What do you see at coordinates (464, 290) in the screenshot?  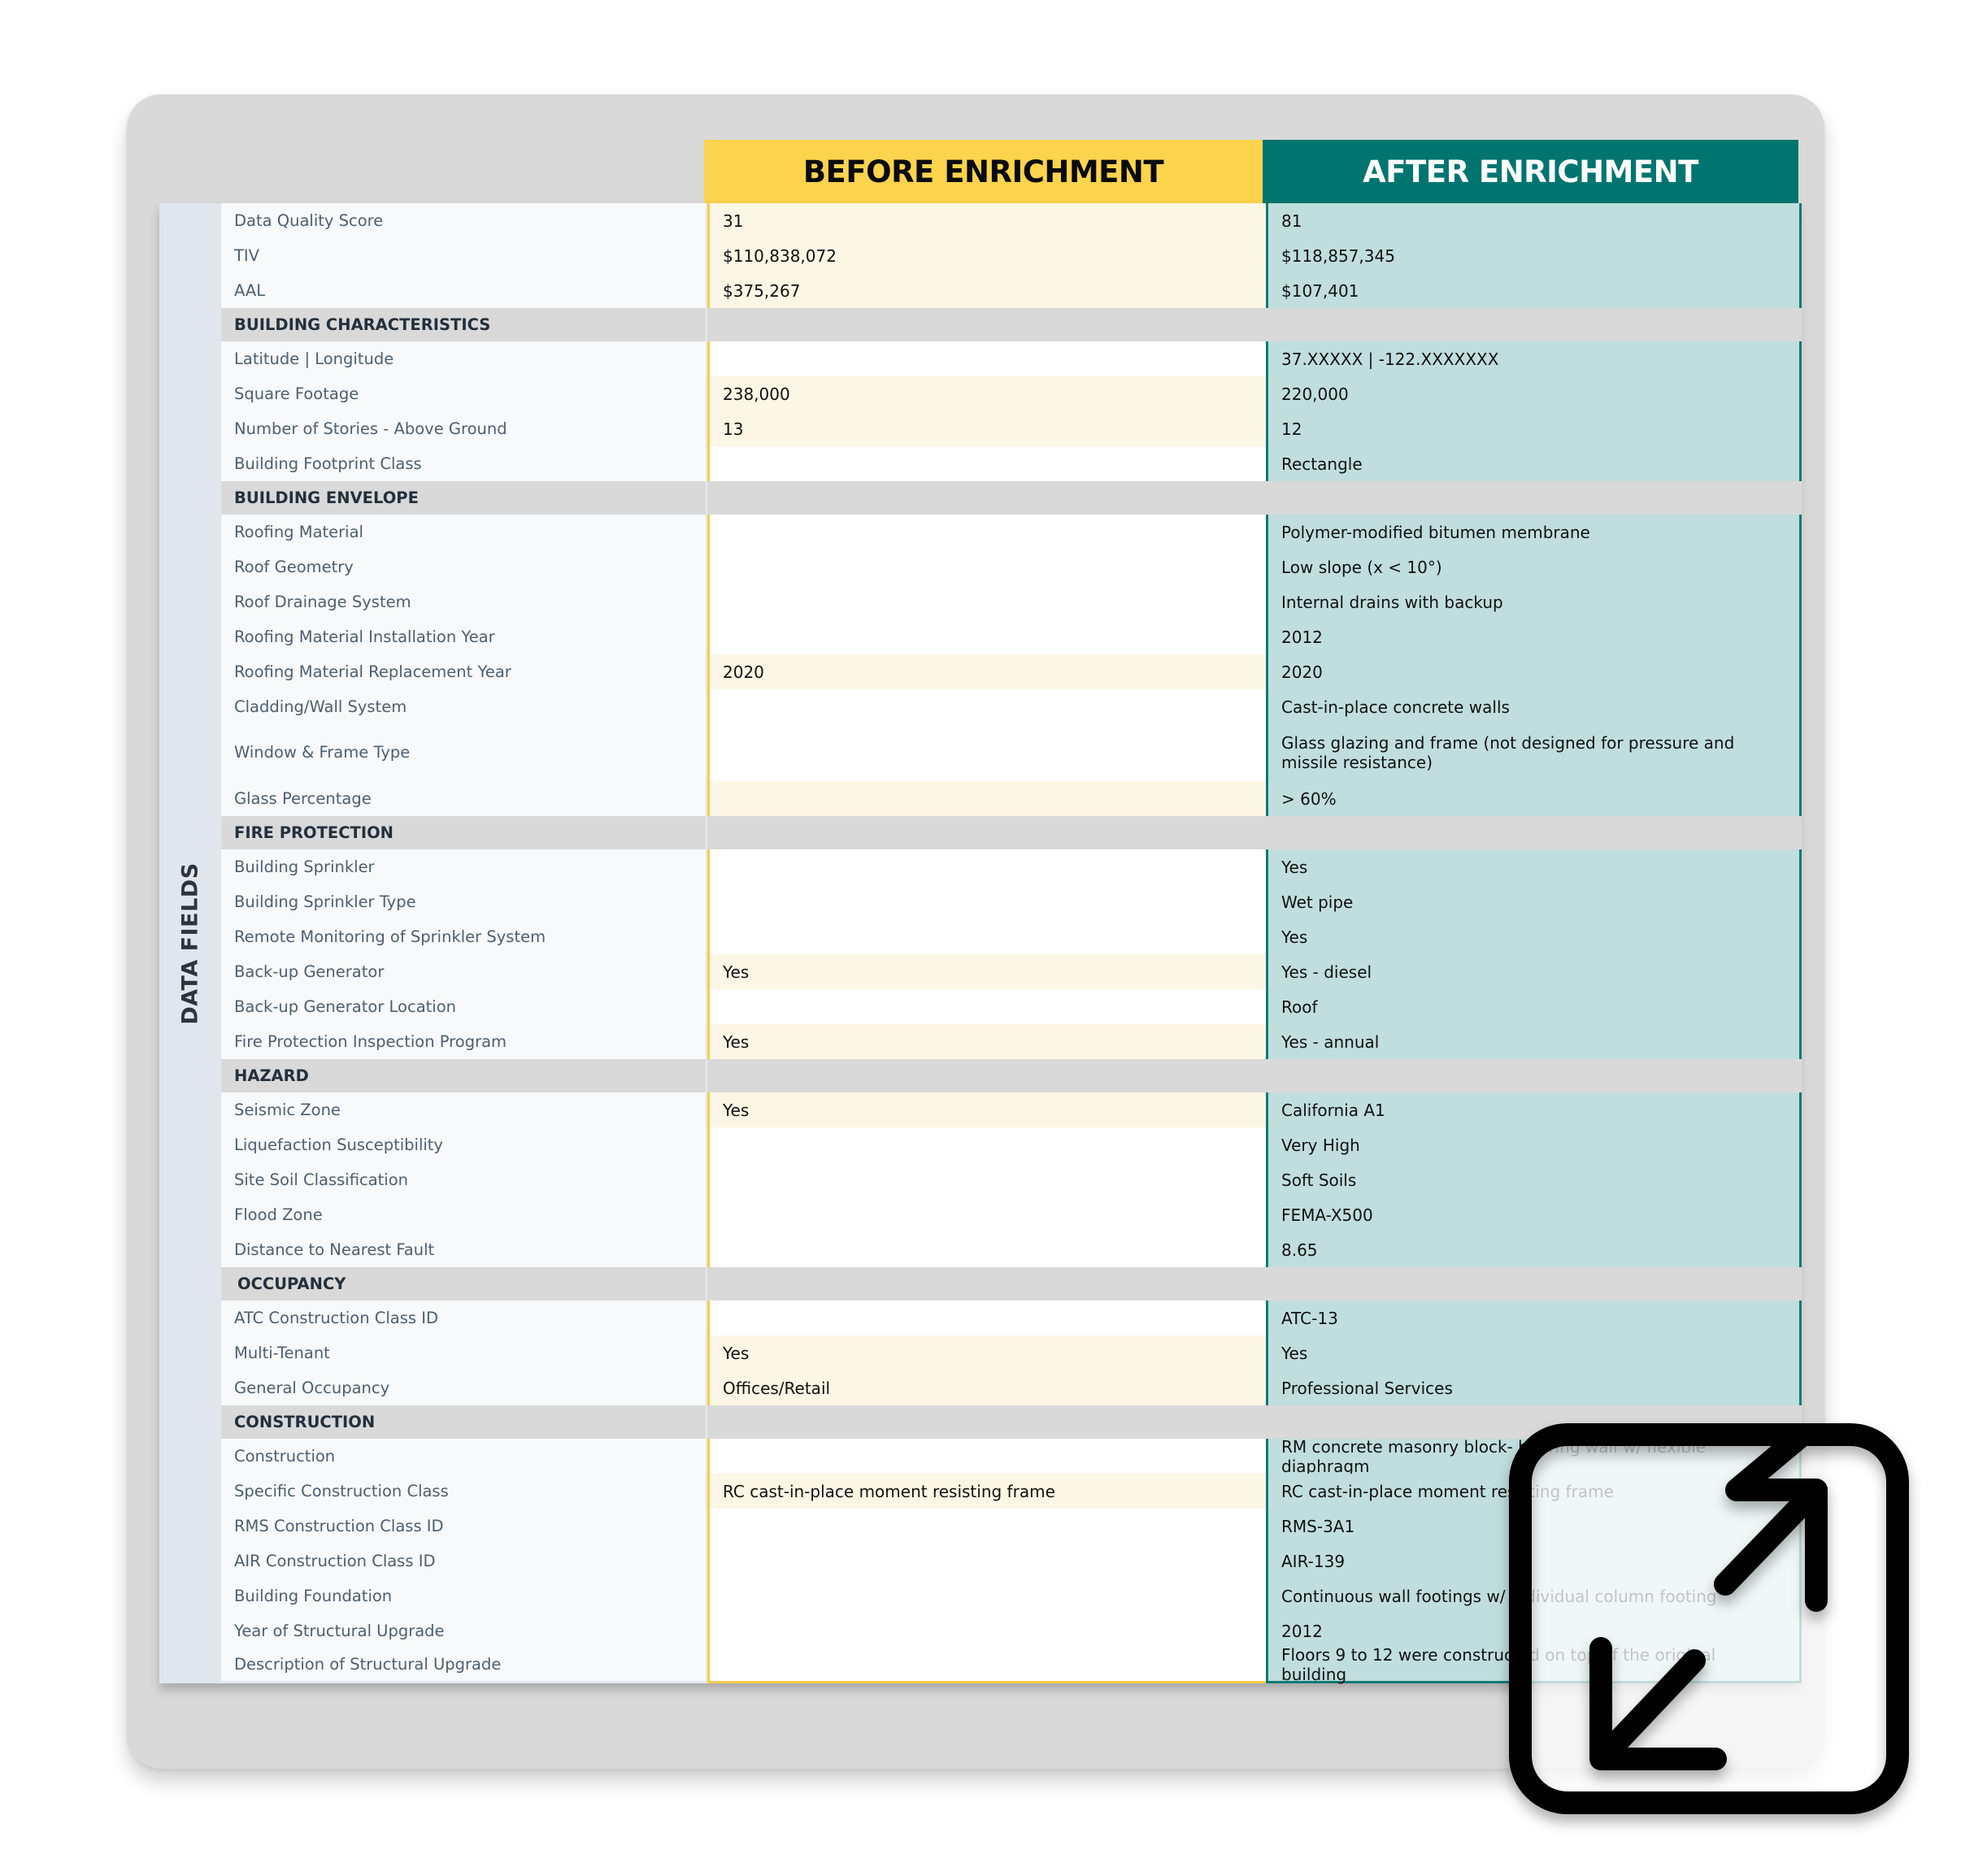 I see `field-label: AAL` at bounding box center [464, 290].